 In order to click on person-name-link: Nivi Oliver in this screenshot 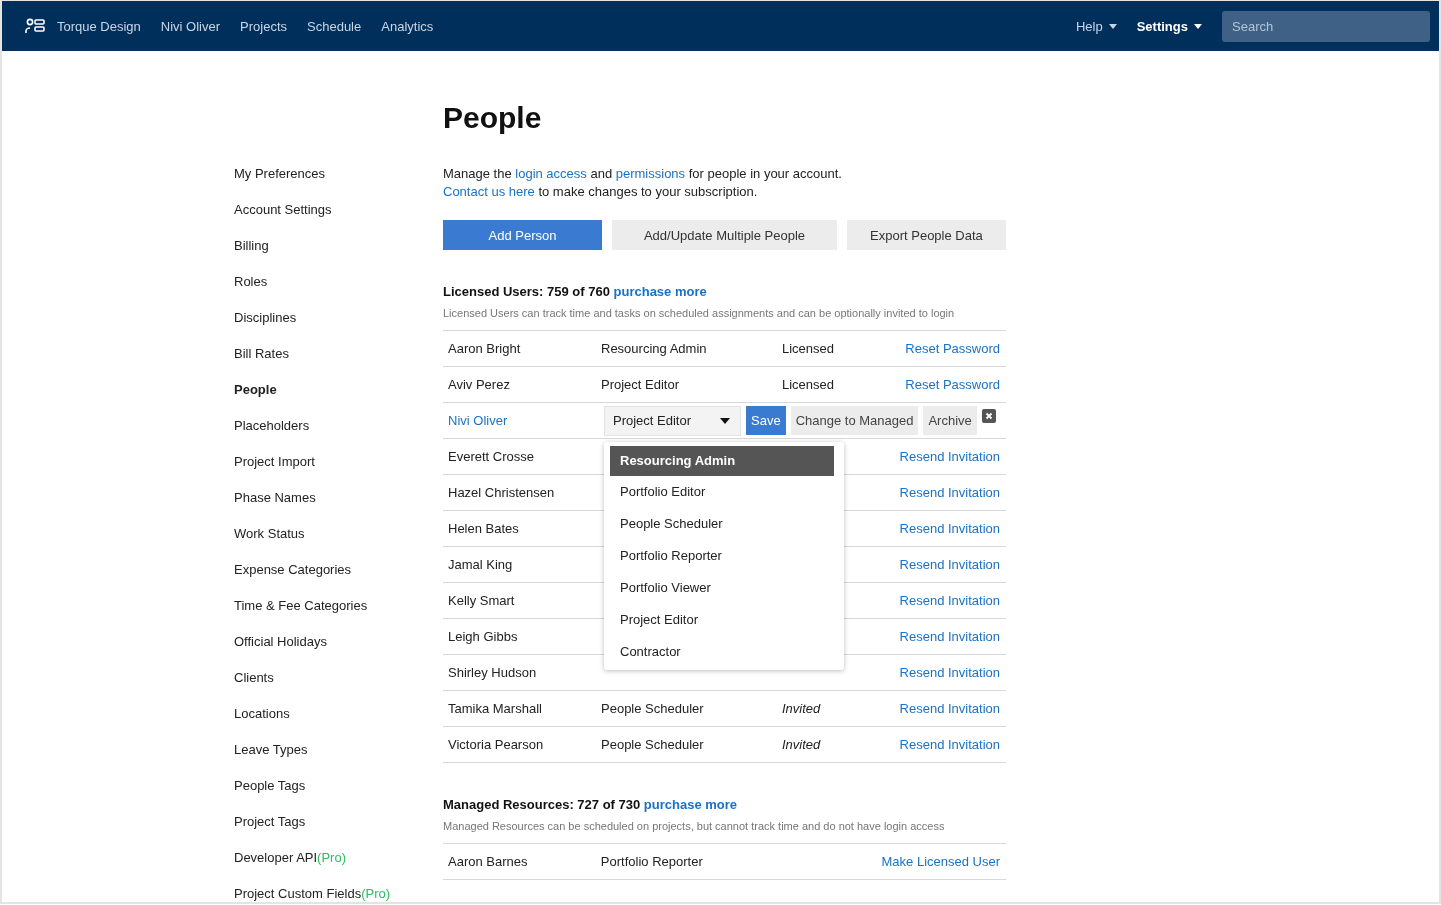, I will do `click(522, 420)`.